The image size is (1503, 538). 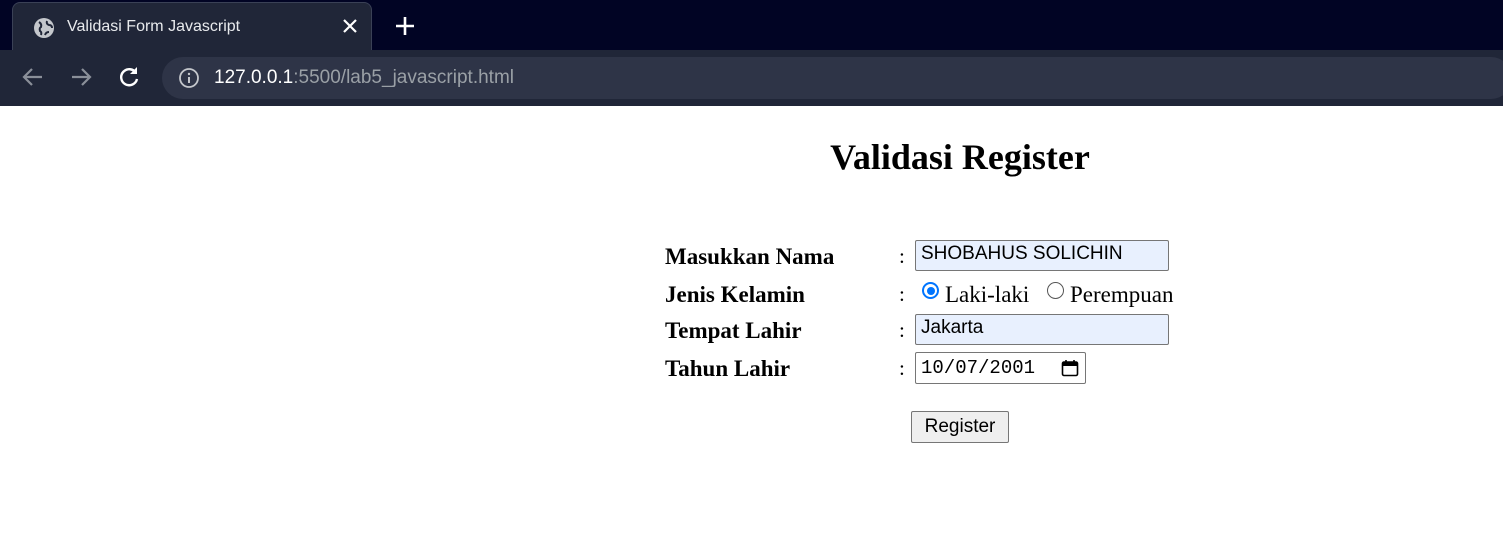 I want to click on nama-label: Masukkan Nama, so click(x=750, y=256).